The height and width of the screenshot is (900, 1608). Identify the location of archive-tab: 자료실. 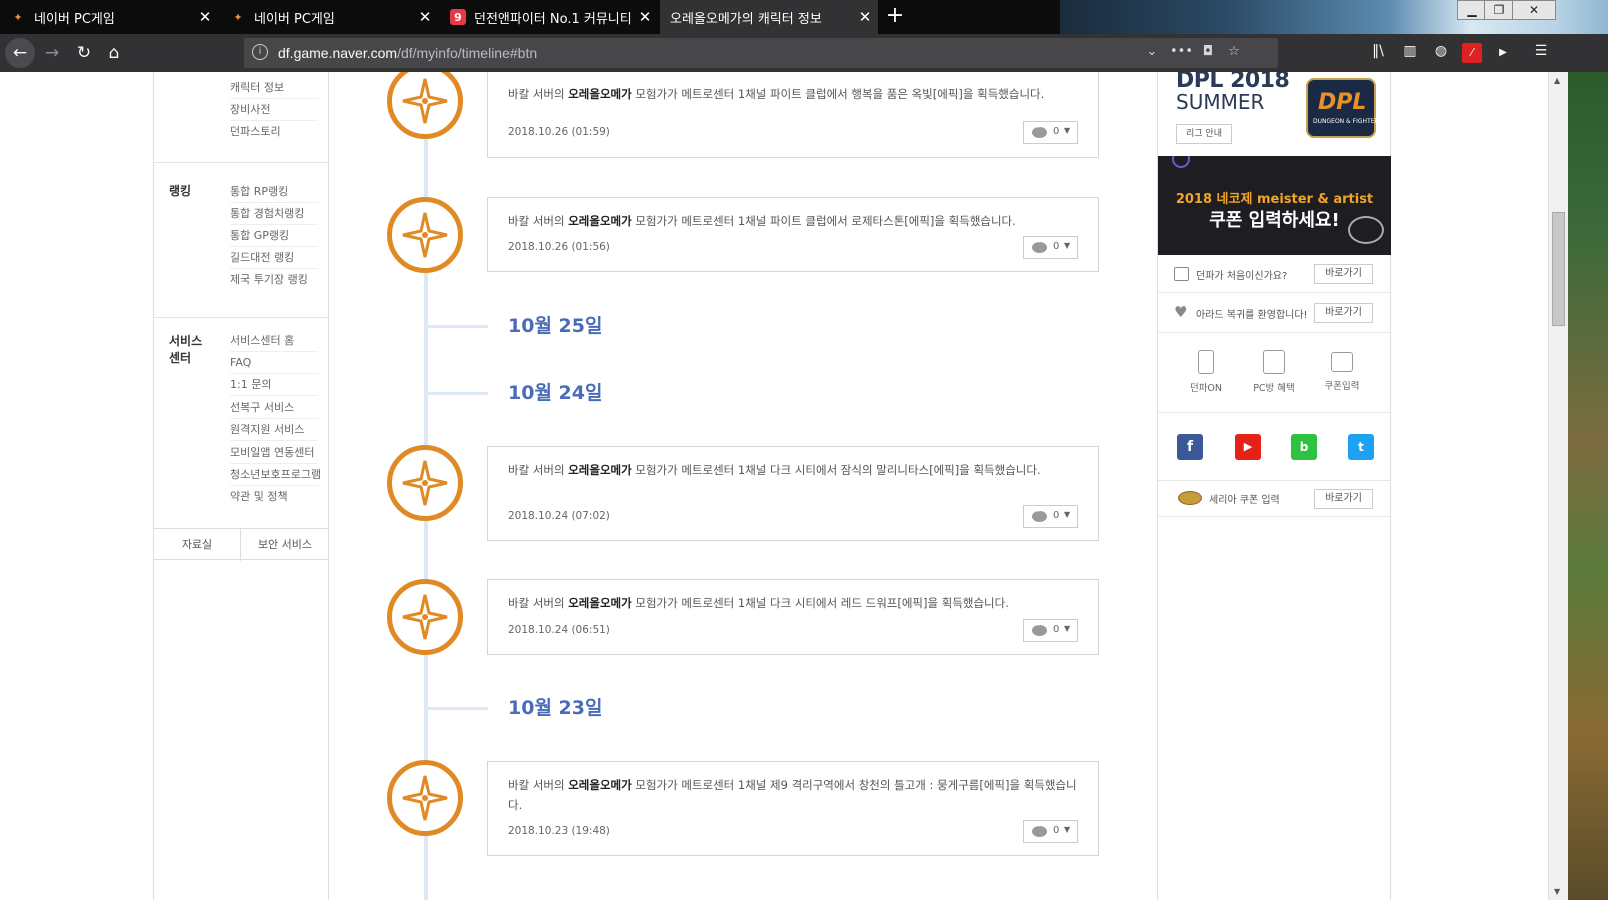
(197, 545).